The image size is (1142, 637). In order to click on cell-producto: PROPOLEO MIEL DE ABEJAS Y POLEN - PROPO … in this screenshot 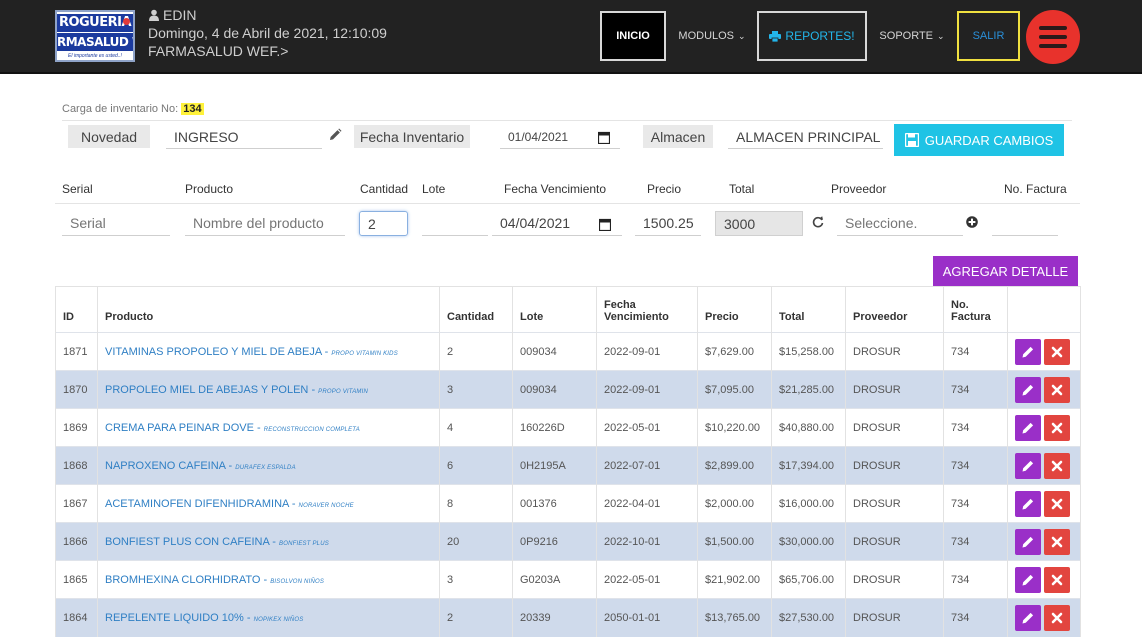, I will do `click(268, 389)`.